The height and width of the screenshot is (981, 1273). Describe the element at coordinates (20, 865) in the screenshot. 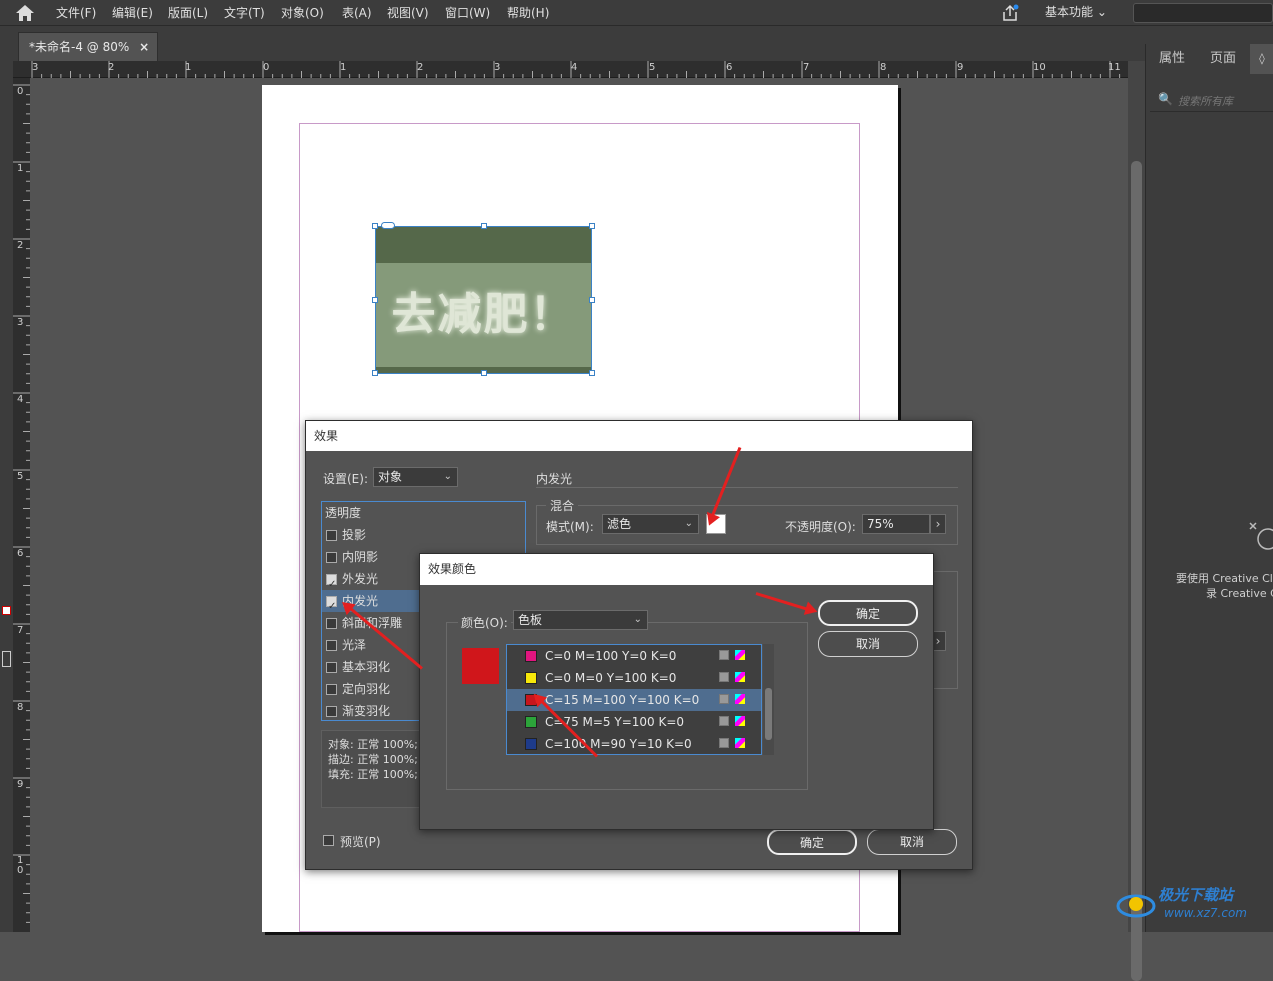

I see `ruler-label: 1 0` at that location.